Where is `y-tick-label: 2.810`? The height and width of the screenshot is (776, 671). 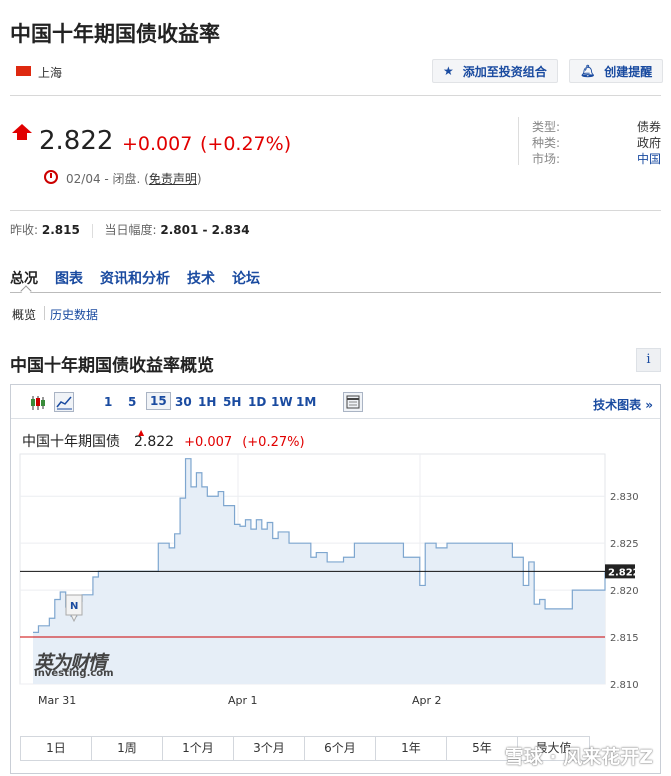
y-tick-label: 2.810 is located at coordinates (624, 685).